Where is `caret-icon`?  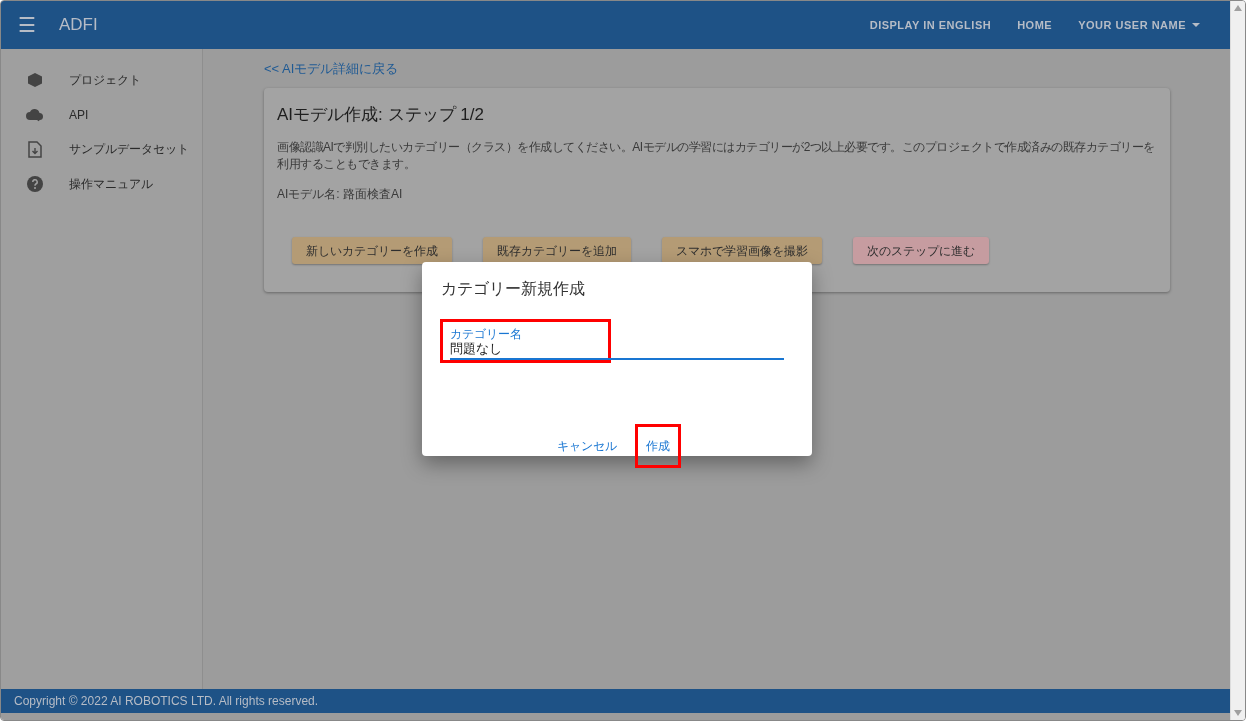
caret-icon is located at coordinates (1196, 25).